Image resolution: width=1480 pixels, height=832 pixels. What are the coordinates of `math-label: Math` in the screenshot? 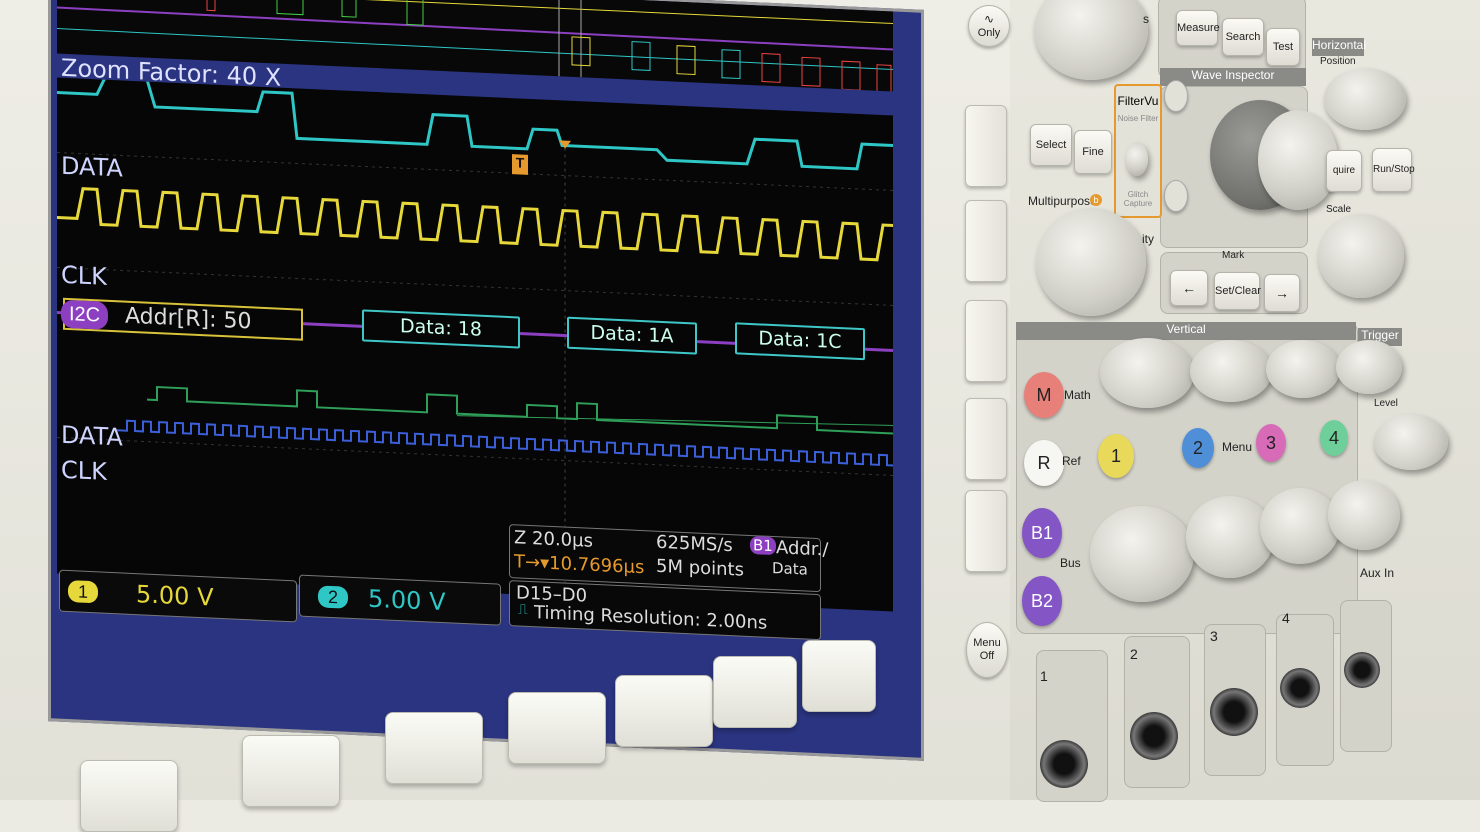 It's located at (1077, 395).